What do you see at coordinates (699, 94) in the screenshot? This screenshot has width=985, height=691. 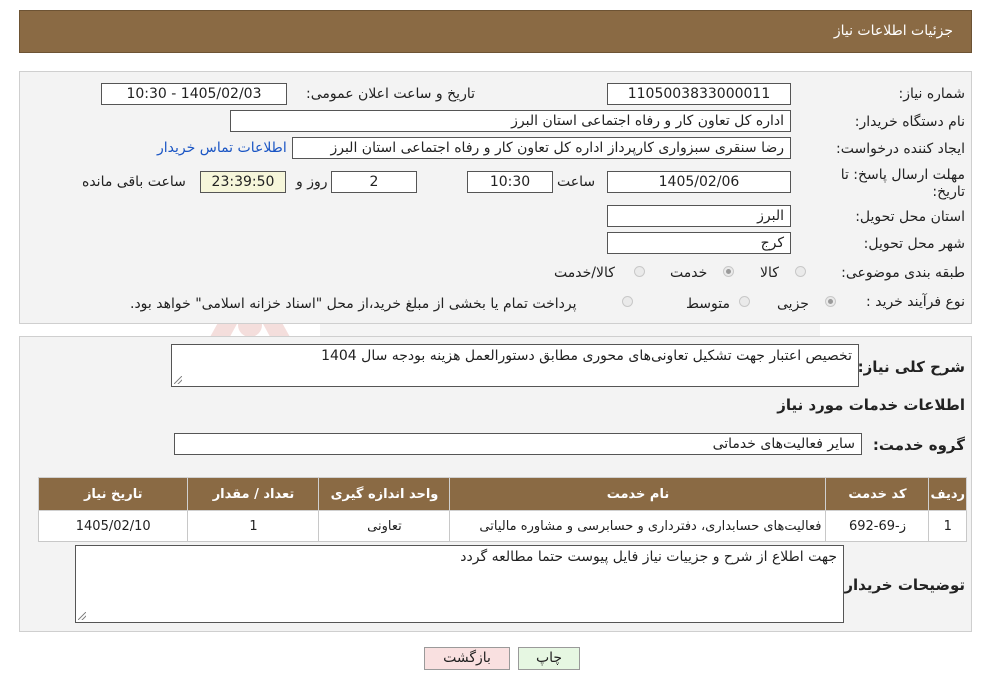 I see `need-number-field: 1105003833000011` at bounding box center [699, 94].